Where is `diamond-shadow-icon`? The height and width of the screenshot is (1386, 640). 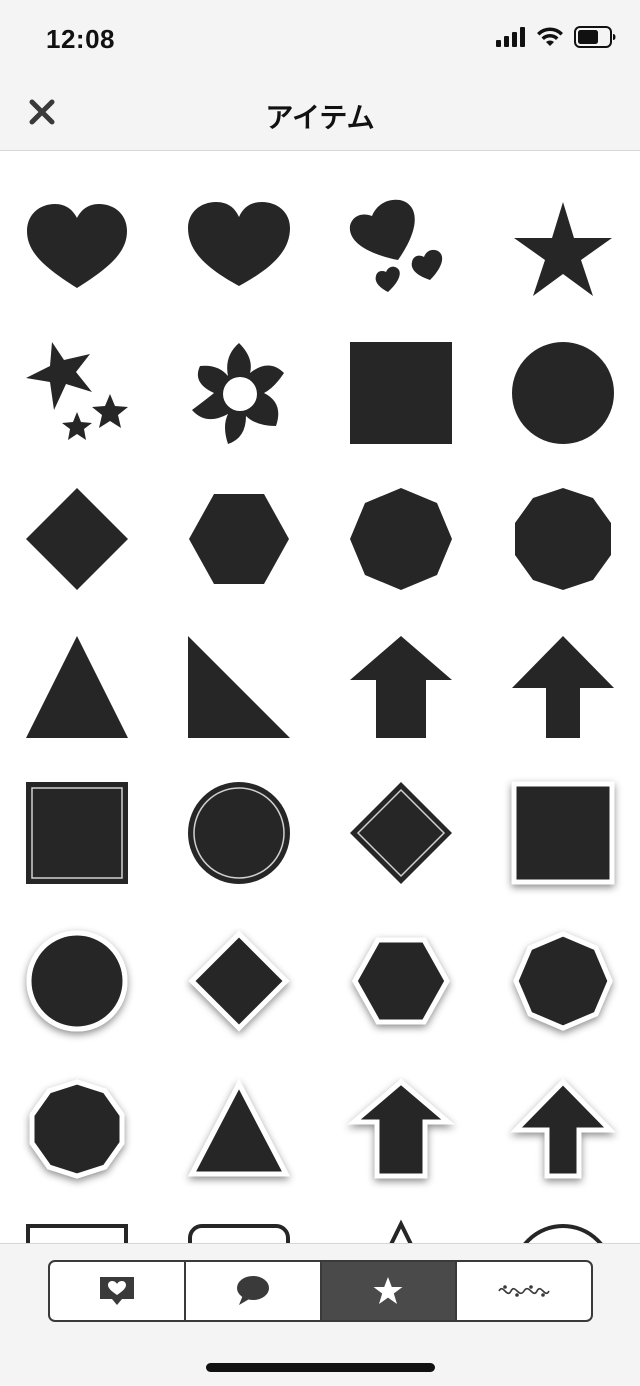
diamond-shadow-icon is located at coordinates (239, 981).